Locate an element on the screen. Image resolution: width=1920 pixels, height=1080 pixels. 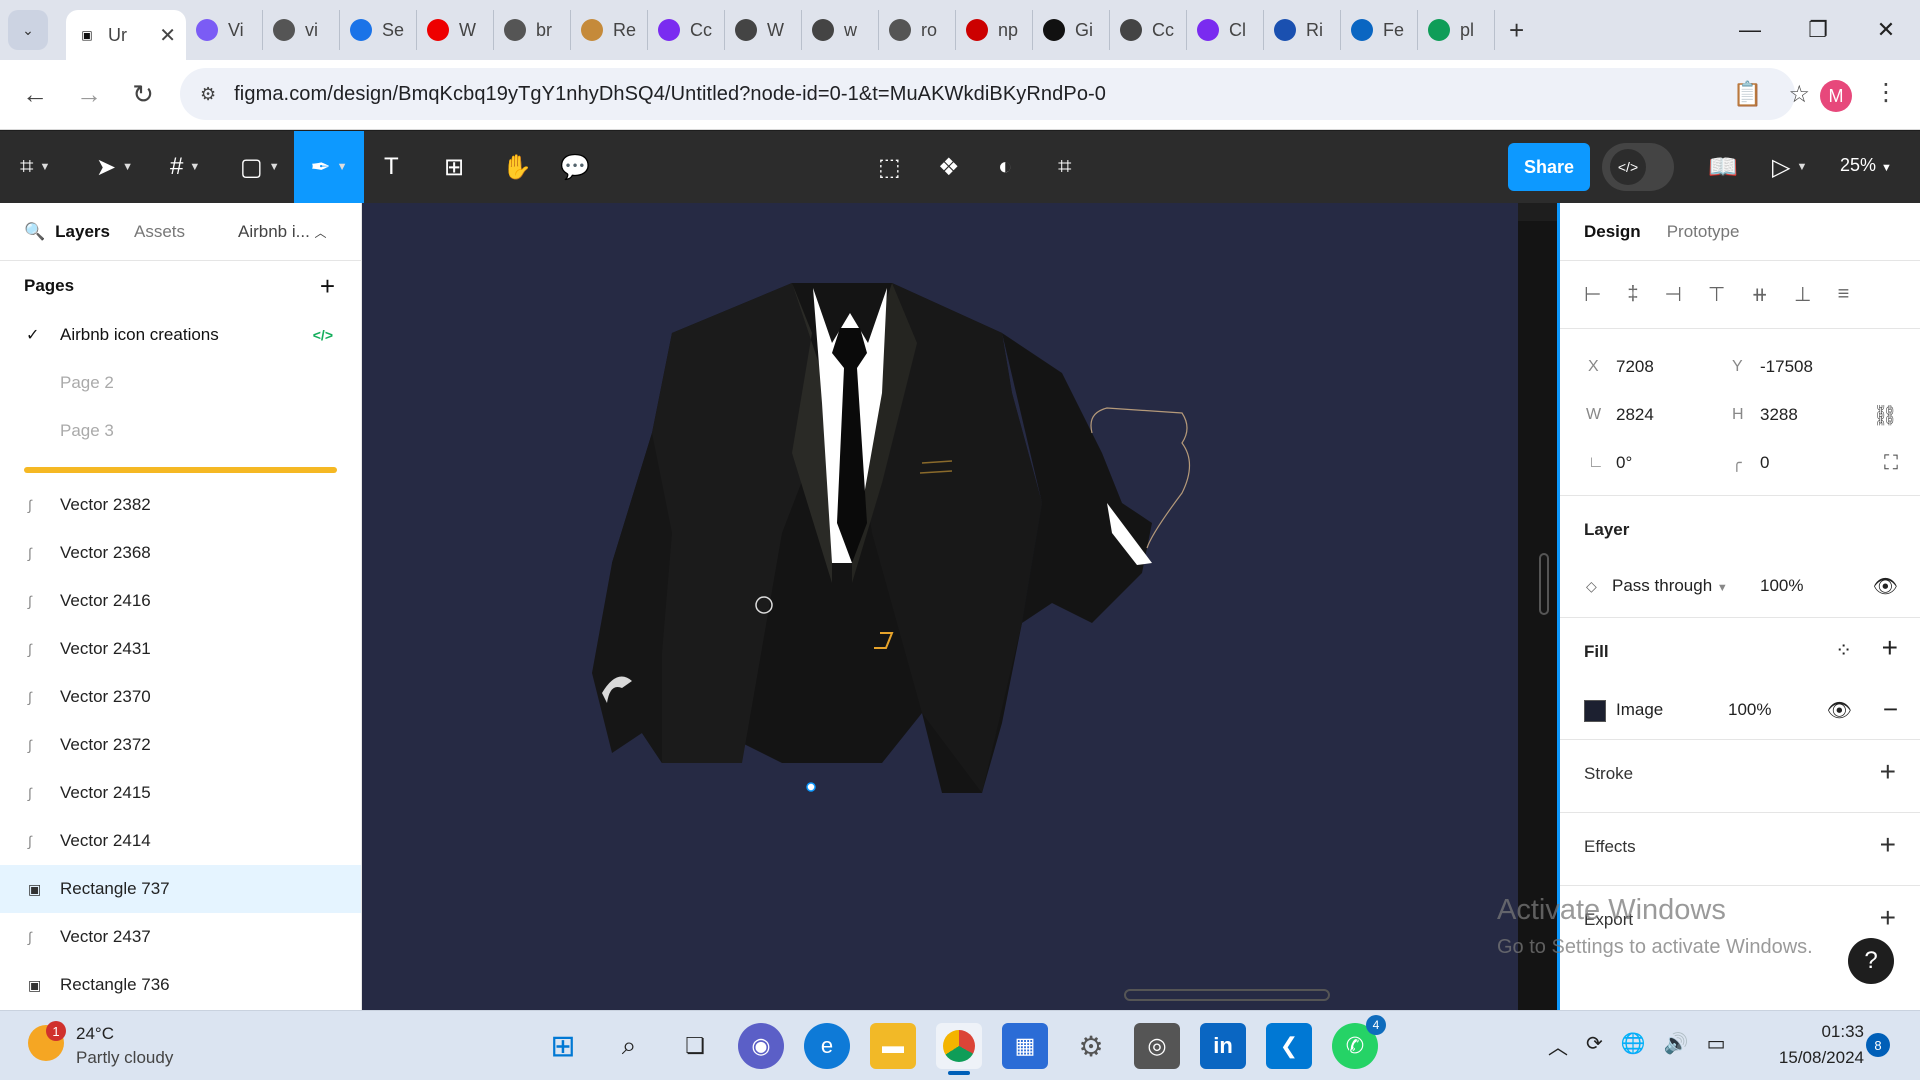
shape-tool: ▢ ▼ is located at coordinates (260, 167).